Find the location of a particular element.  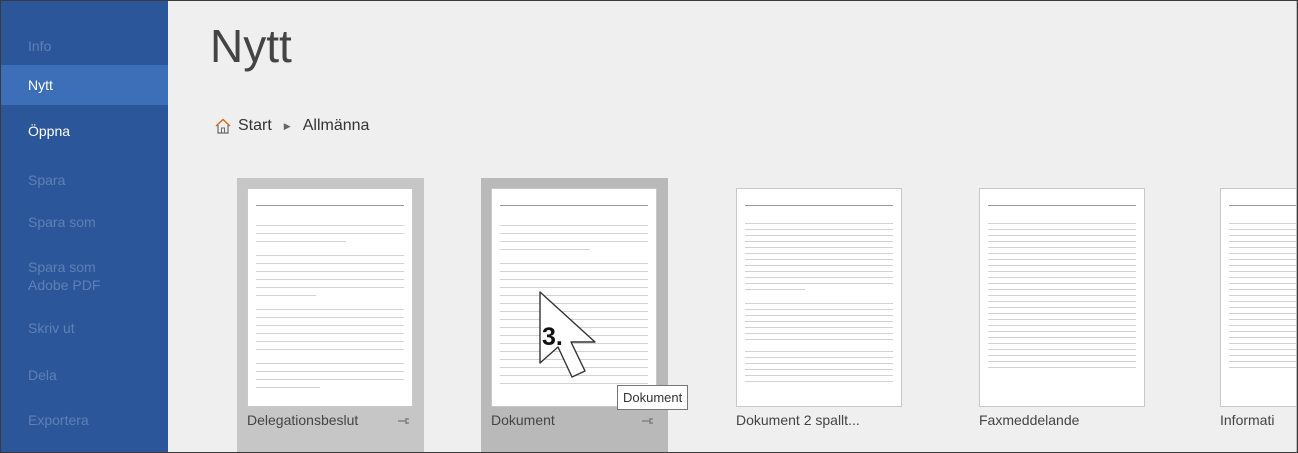

breadcrumb-current: Allmänna is located at coordinates (336, 125).